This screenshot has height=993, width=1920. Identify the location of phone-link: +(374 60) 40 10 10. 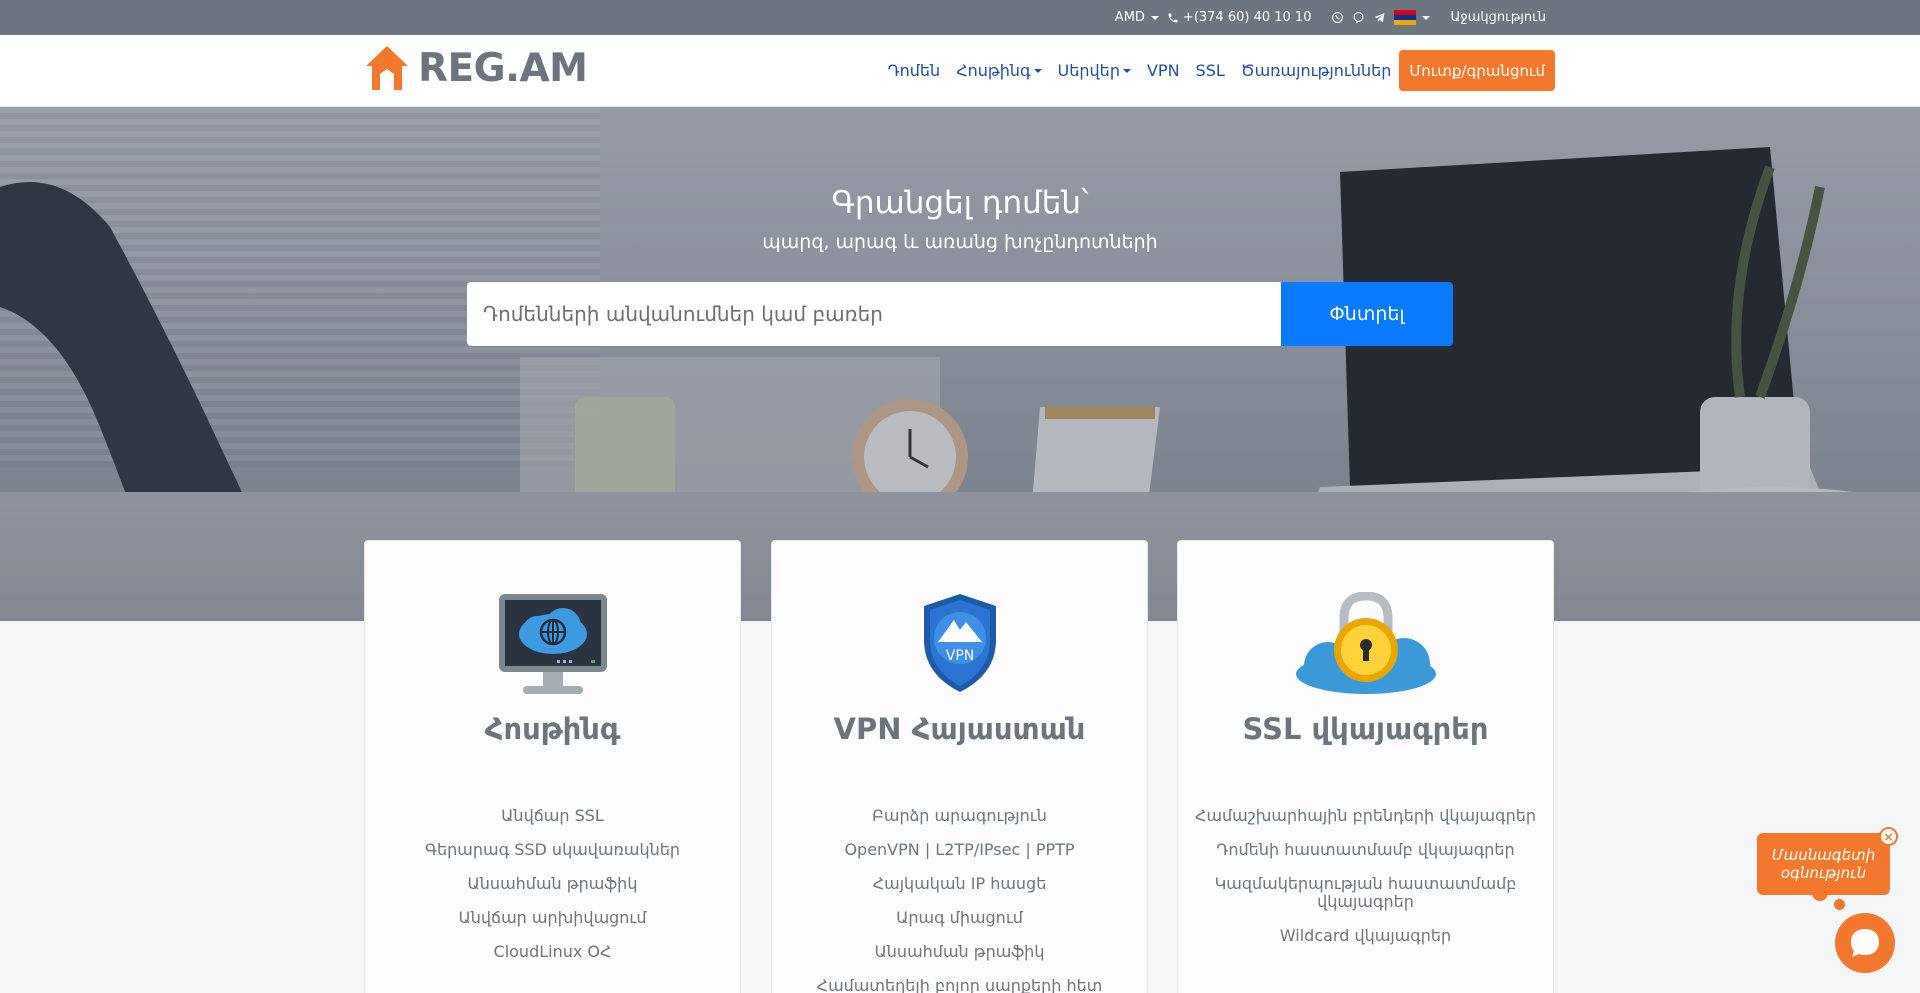
(1239, 17).